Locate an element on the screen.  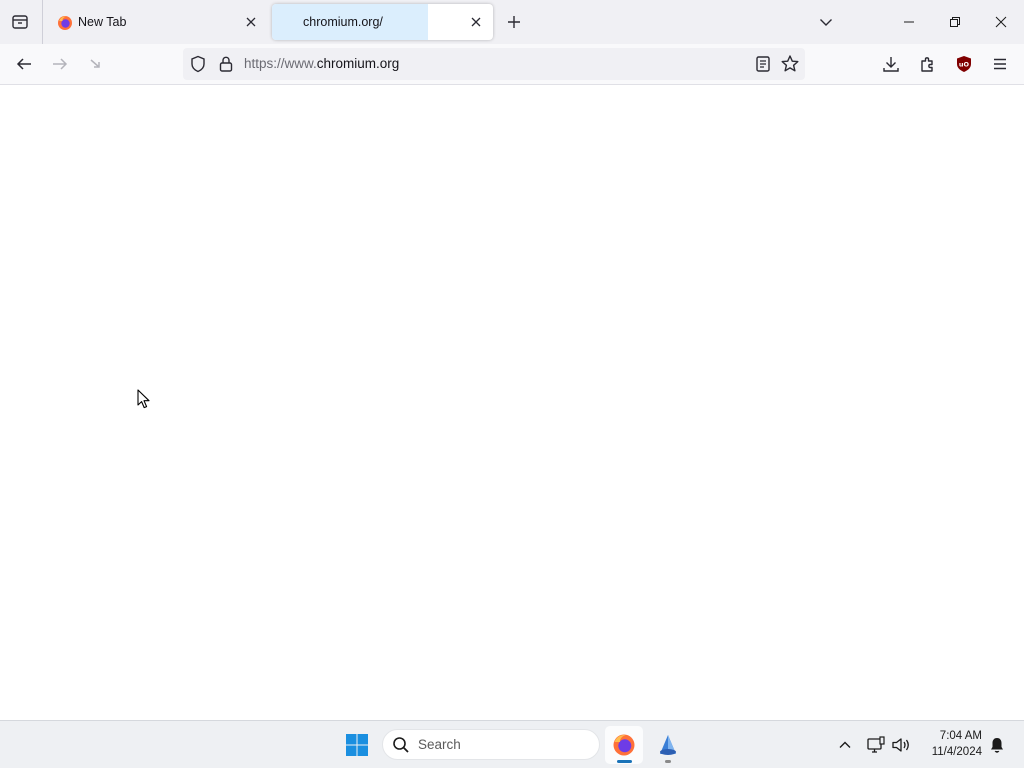
stop-button is located at coordinates (96, 64).